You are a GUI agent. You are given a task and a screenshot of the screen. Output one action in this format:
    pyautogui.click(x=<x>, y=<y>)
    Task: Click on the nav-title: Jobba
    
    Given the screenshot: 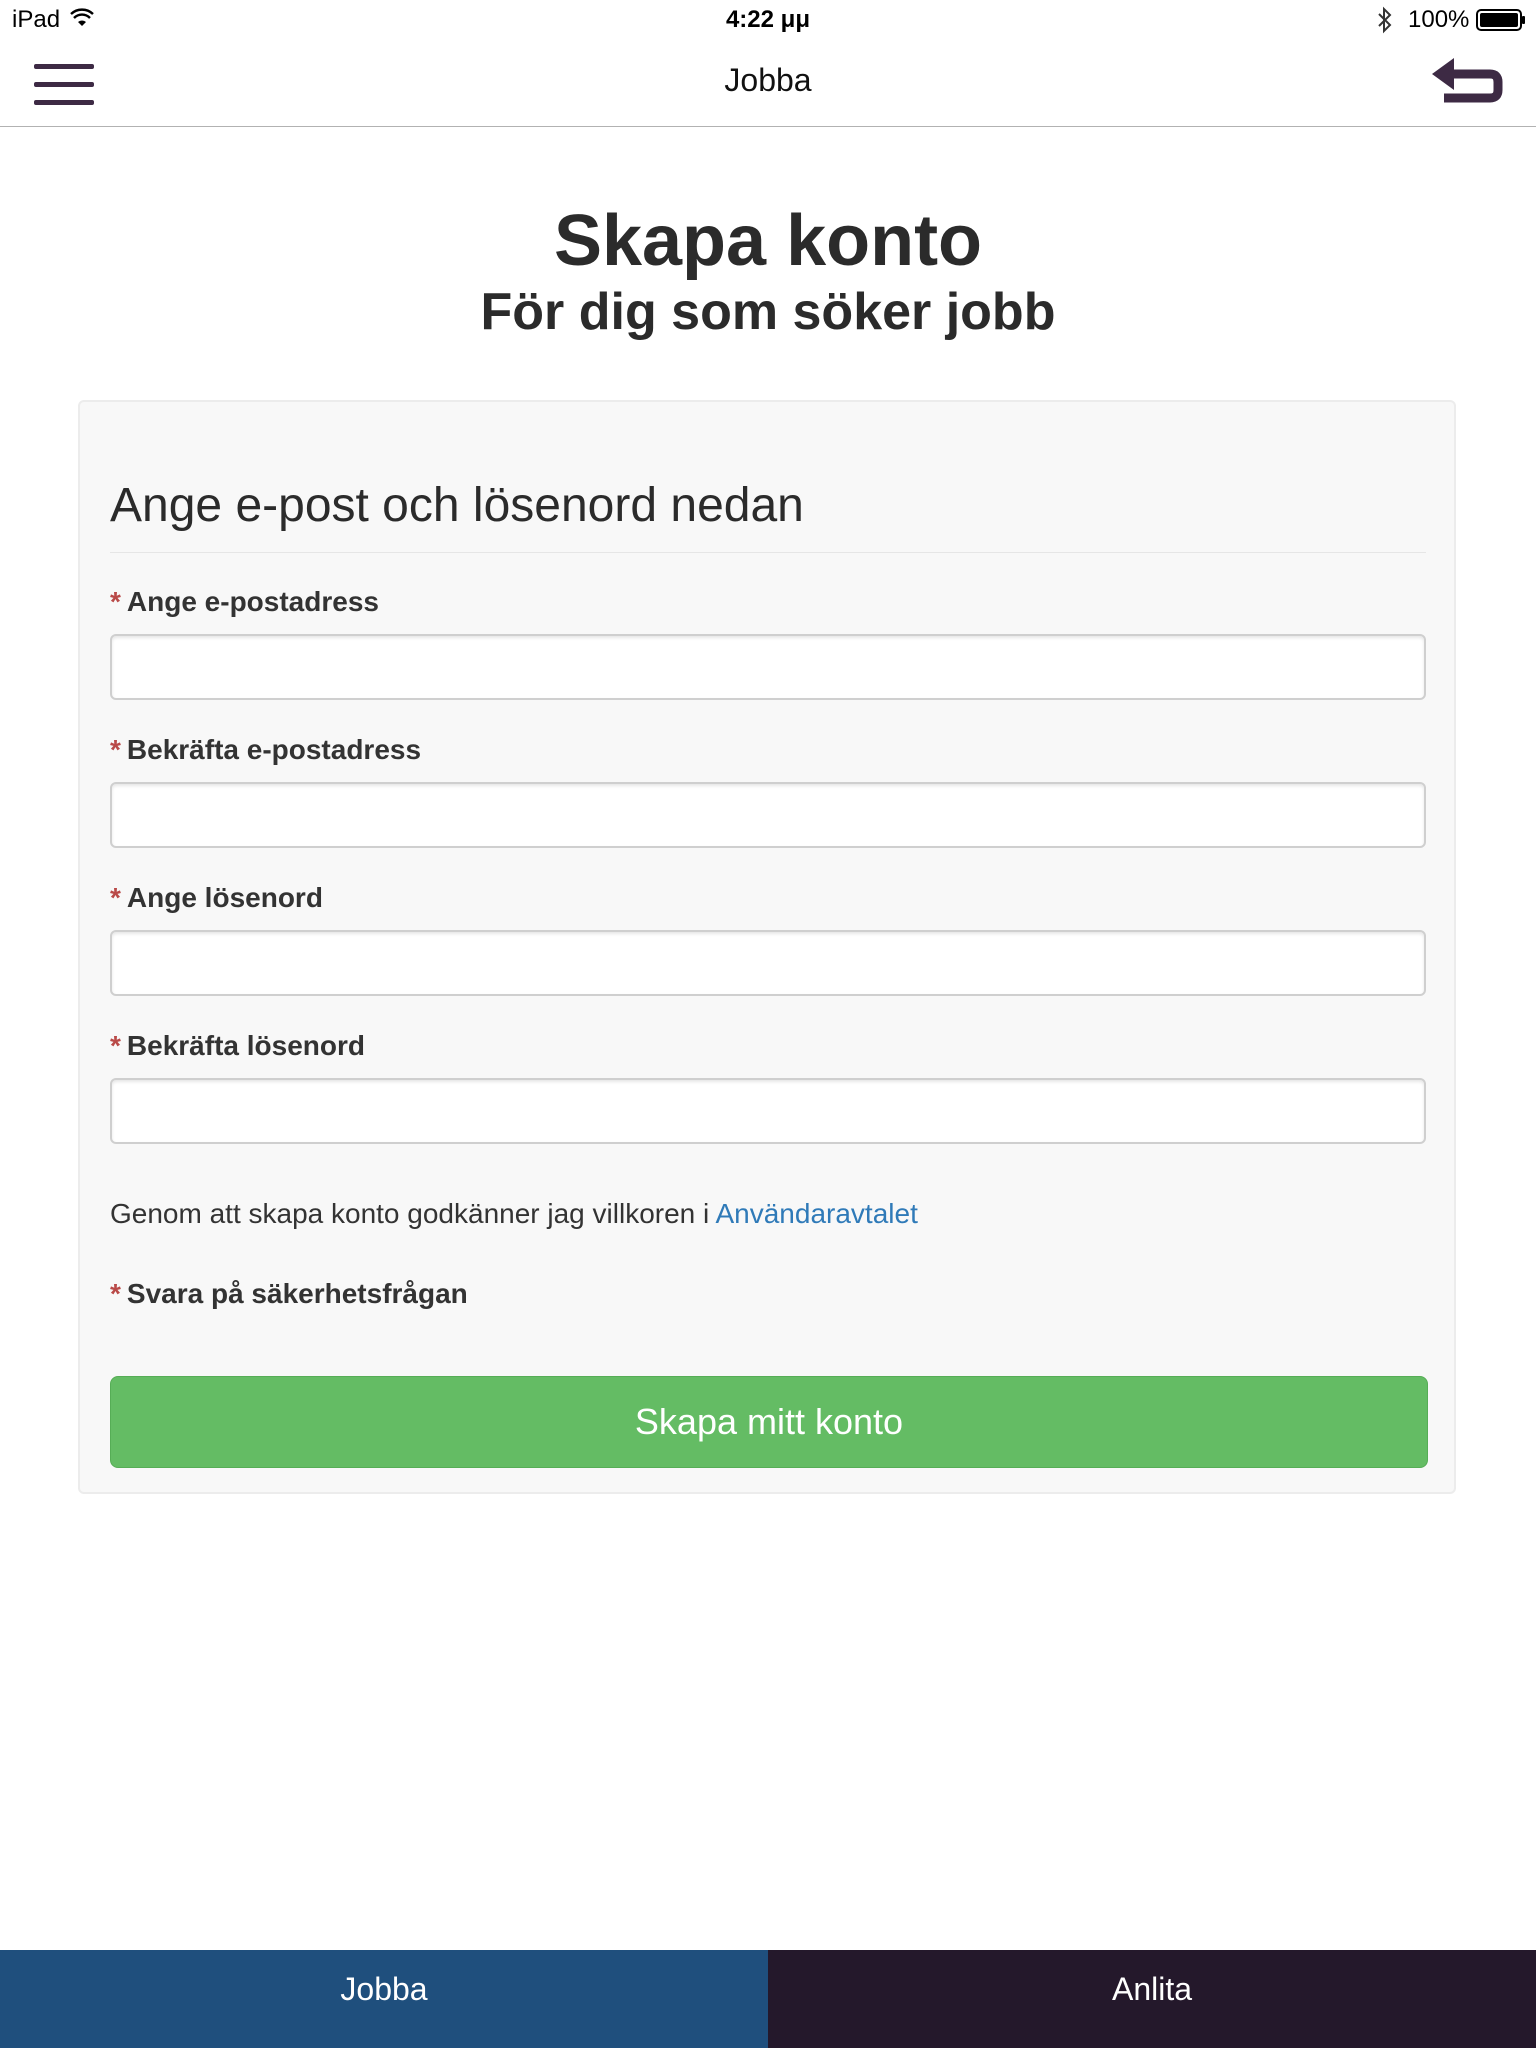 What is the action you would take?
    pyautogui.click(x=768, y=80)
    